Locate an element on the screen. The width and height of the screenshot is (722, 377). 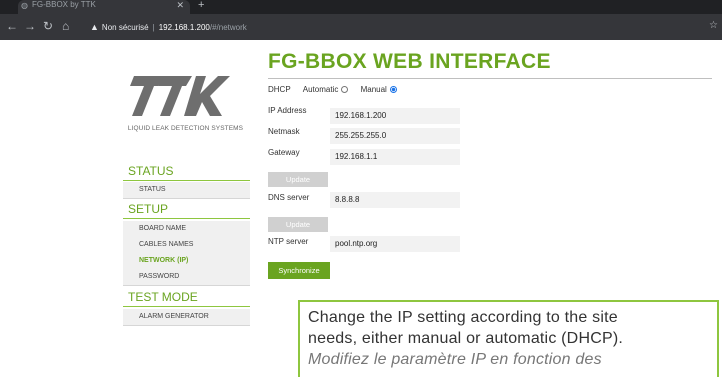
gateway-input: 192.168.1.1 is located at coordinates (395, 157).